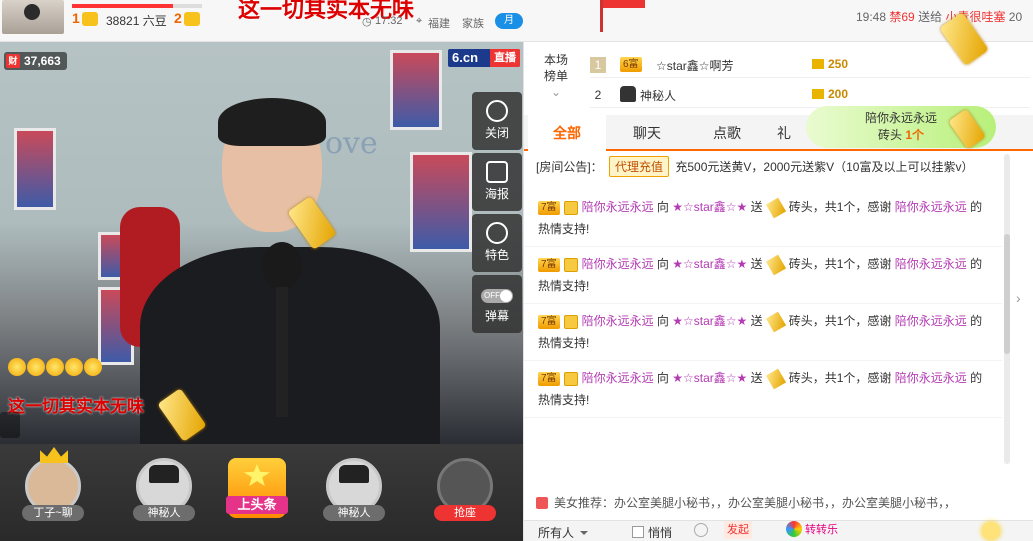  I want to click on recharge-tag: 代理充值, so click(639, 166).